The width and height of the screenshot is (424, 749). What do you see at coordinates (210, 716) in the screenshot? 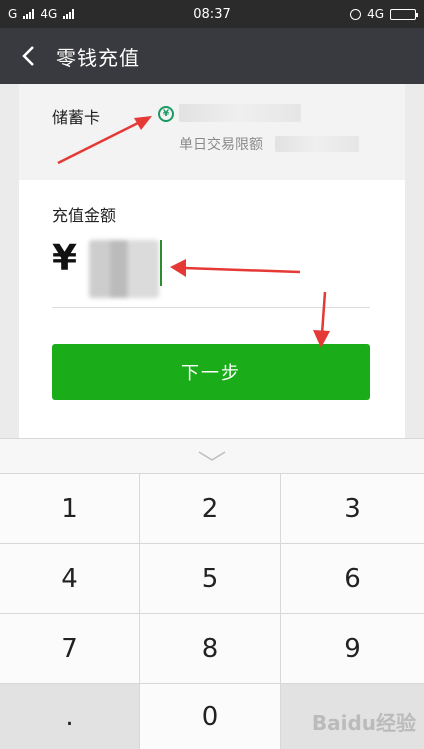
I see `key-0: 0` at bounding box center [210, 716].